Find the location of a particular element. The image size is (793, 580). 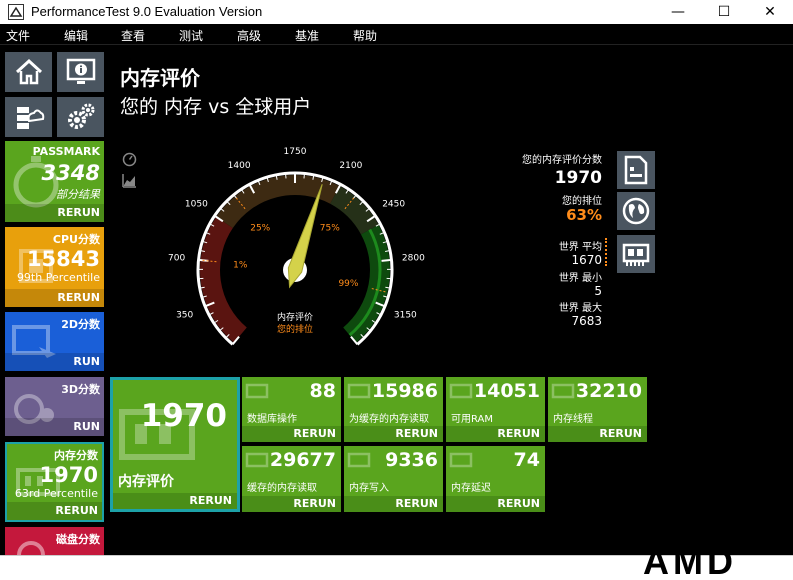

result-value: 32210 is located at coordinates (608, 391).